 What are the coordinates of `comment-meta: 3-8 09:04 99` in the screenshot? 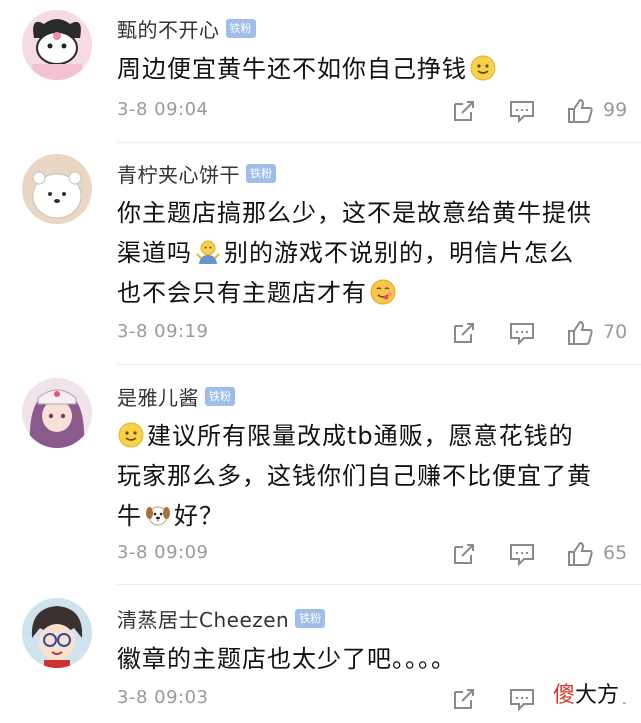 It's located at (379, 111).